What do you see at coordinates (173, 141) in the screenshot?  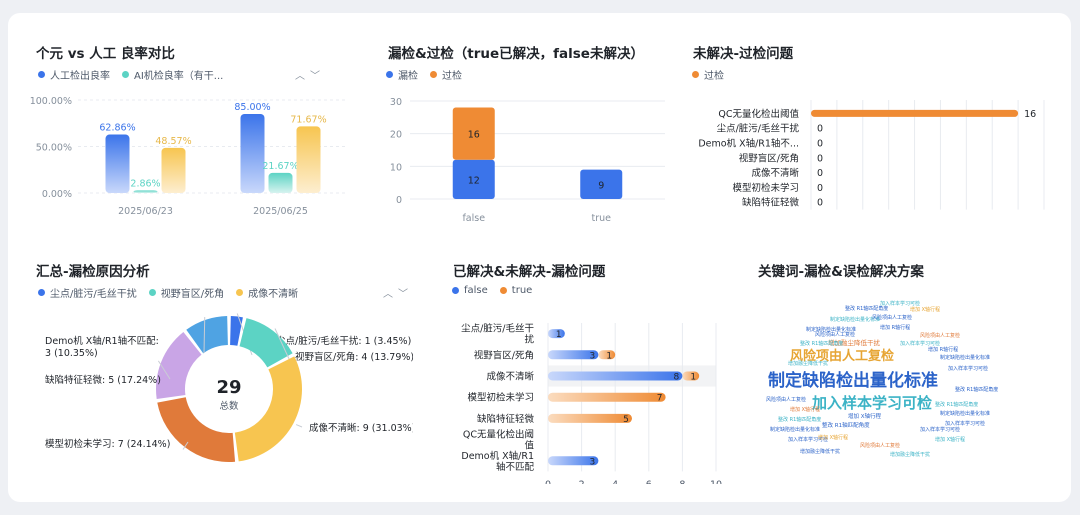 I see `data-label: 48.57%` at bounding box center [173, 141].